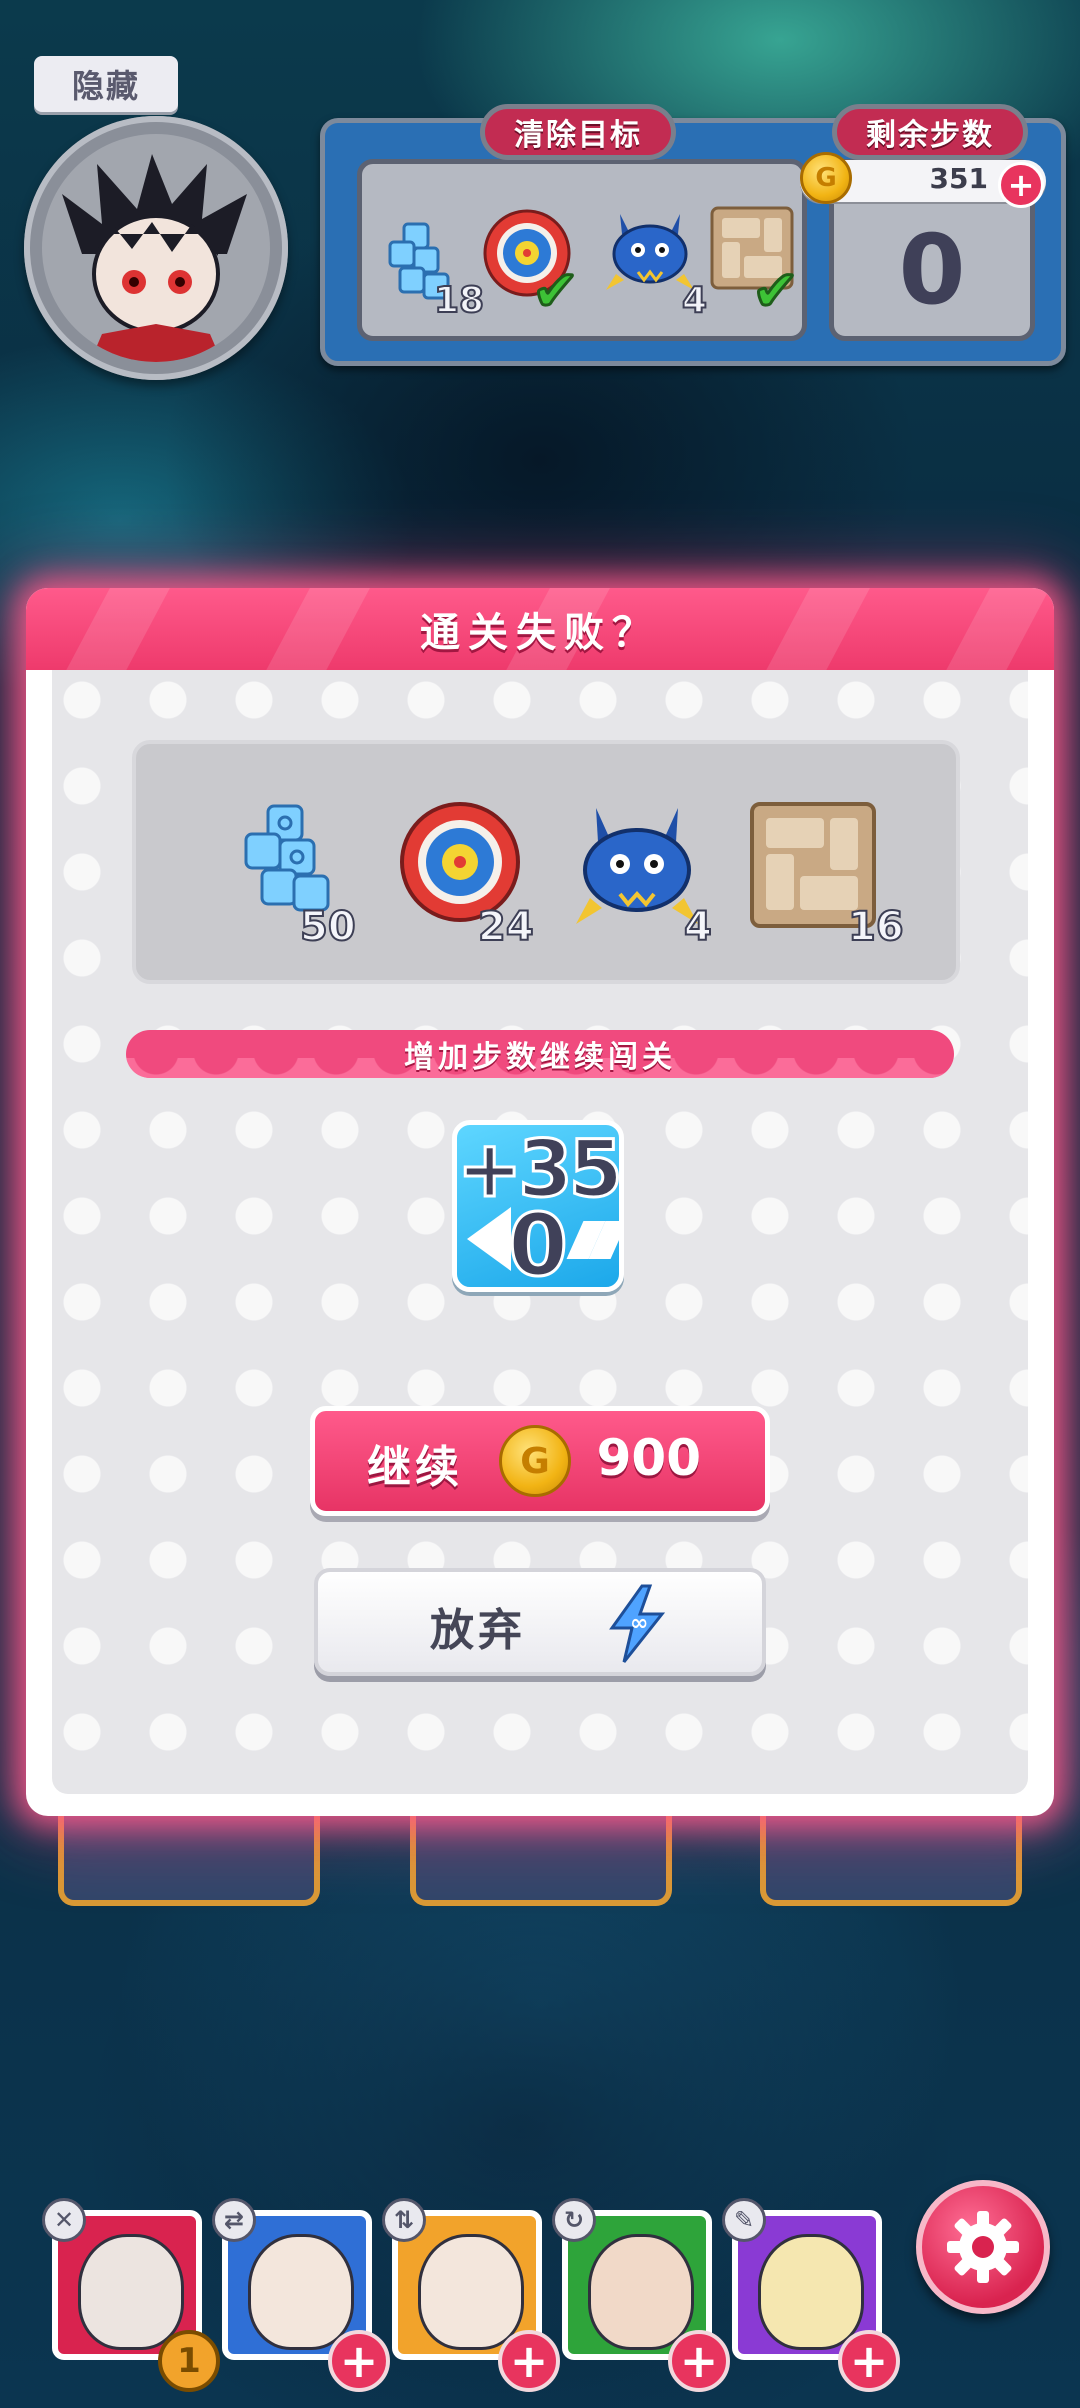  I want to click on settings-button, so click(983, 2247).